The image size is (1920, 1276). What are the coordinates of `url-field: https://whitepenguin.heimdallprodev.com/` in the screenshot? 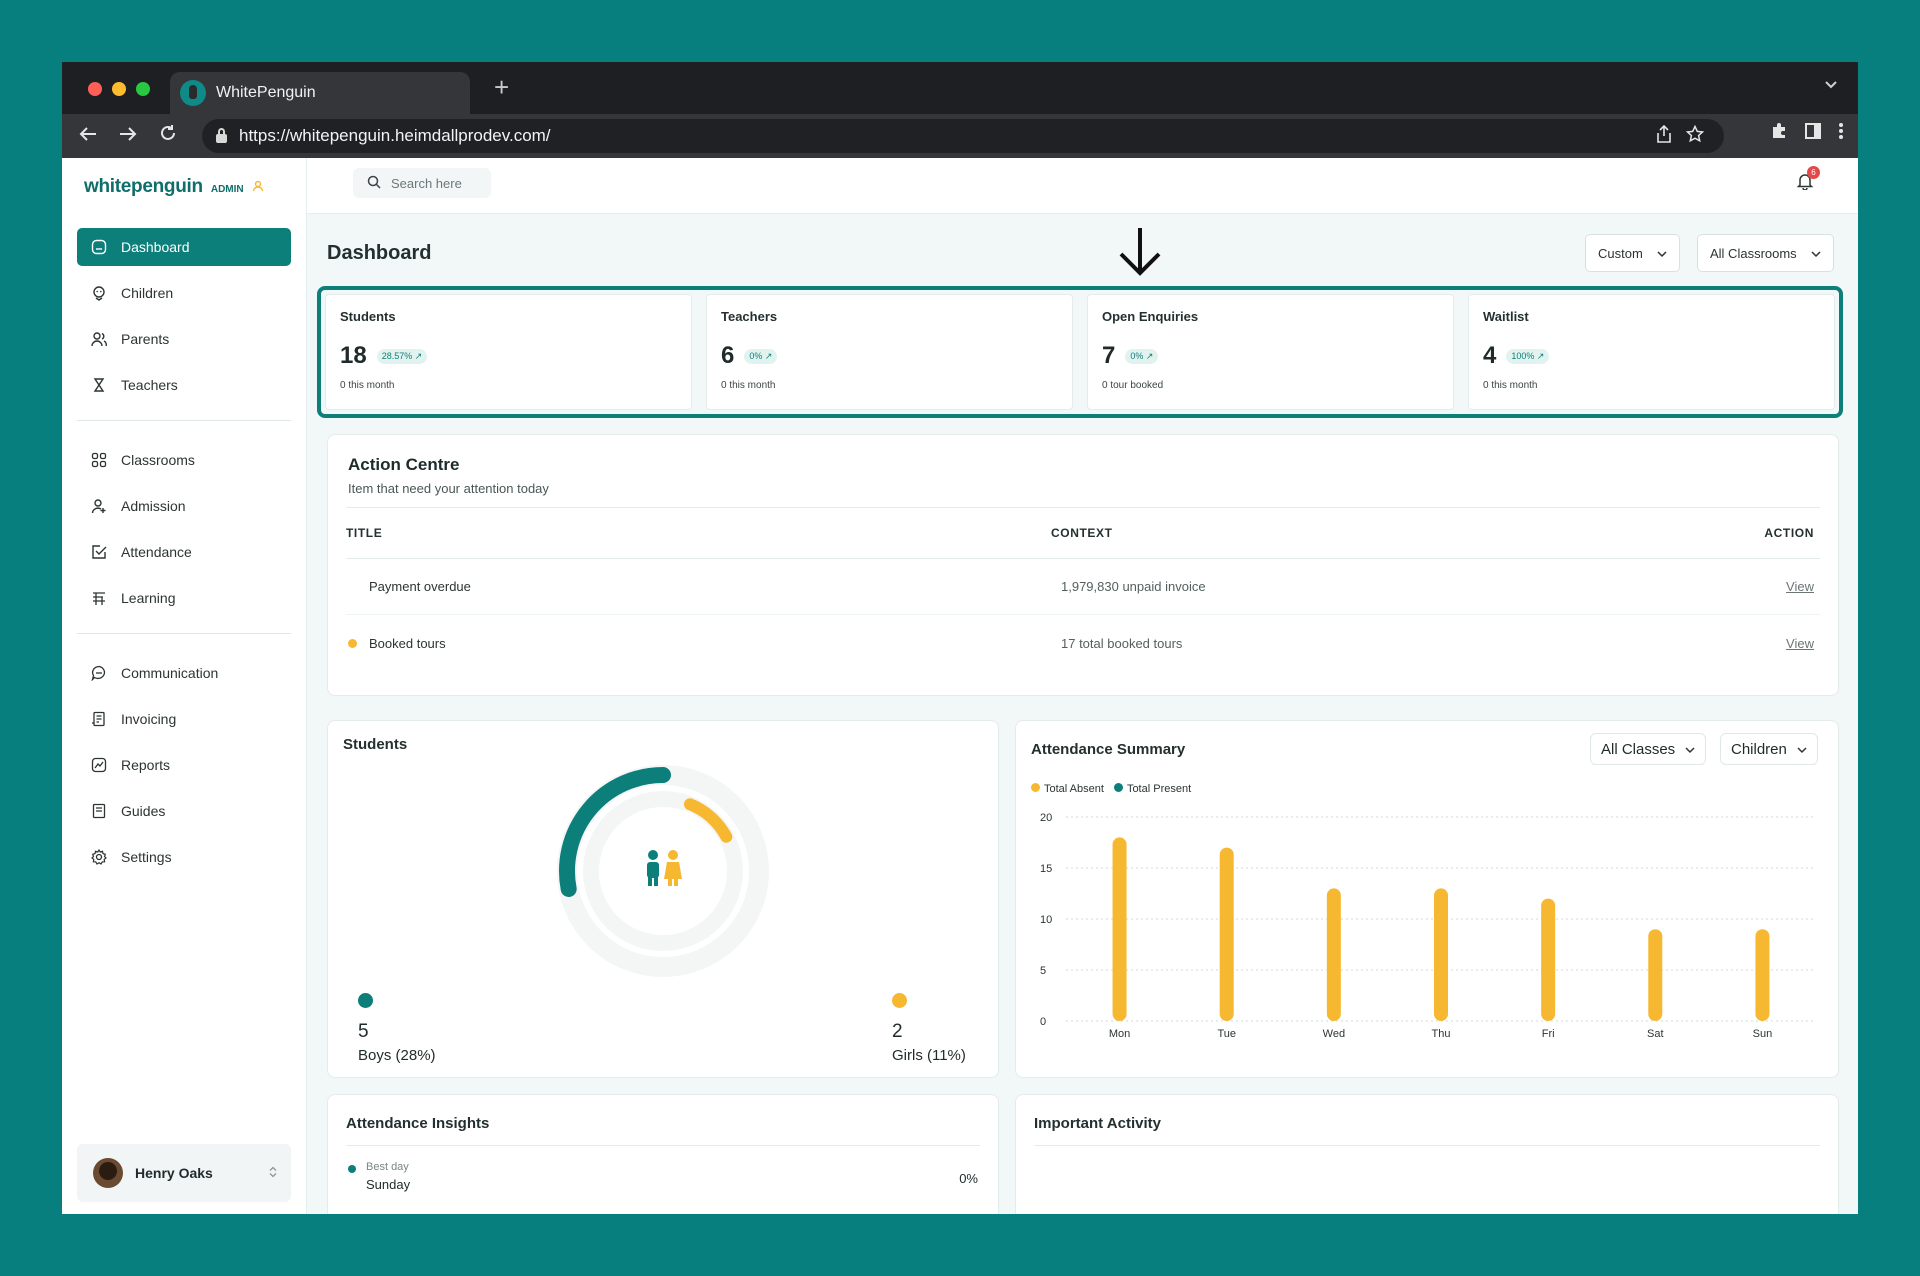 It's located at (963, 136).